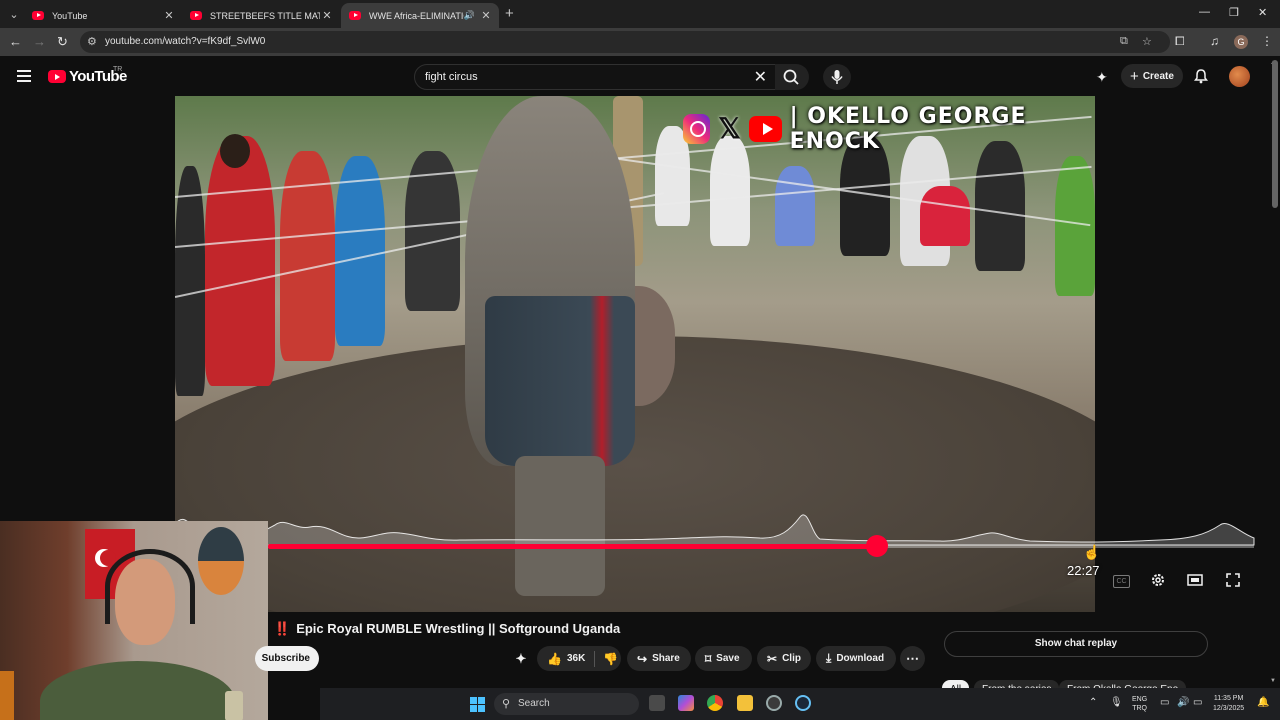 The height and width of the screenshot is (720, 1280). I want to click on battery-icon: ▭, so click(1197, 702).